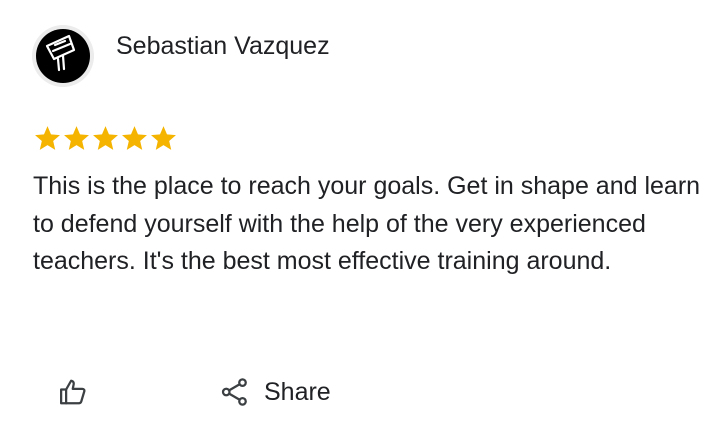 This screenshot has width=722, height=439. What do you see at coordinates (223, 46) in the screenshot?
I see `reviewer-name: Sebastian Vazquez` at bounding box center [223, 46].